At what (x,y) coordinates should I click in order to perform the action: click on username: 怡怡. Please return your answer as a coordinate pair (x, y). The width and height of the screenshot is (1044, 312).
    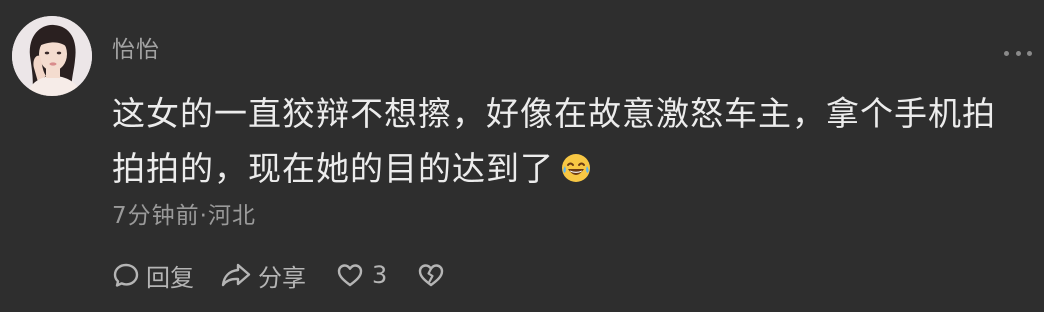
    Looking at the image, I should click on (136, 47).